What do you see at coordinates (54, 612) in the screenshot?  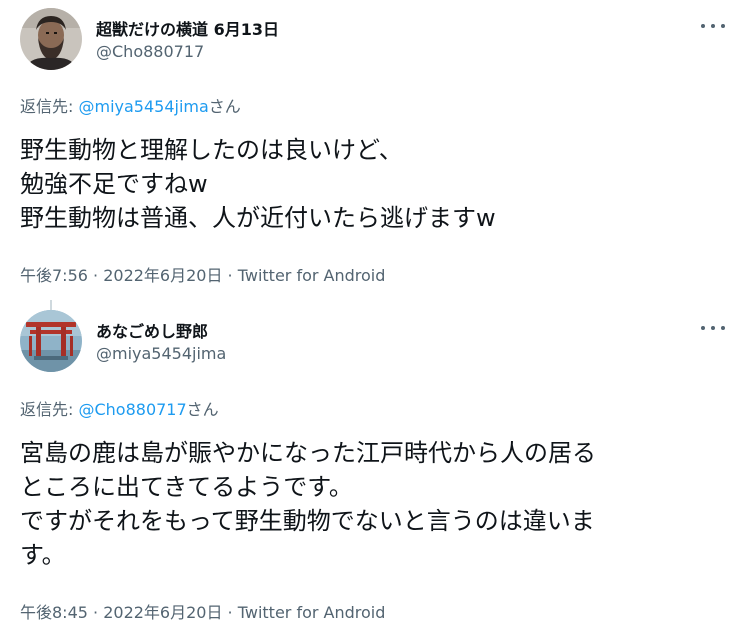 I see `tweet-time-link: 午後8:45` at bounding box center [54, 612].